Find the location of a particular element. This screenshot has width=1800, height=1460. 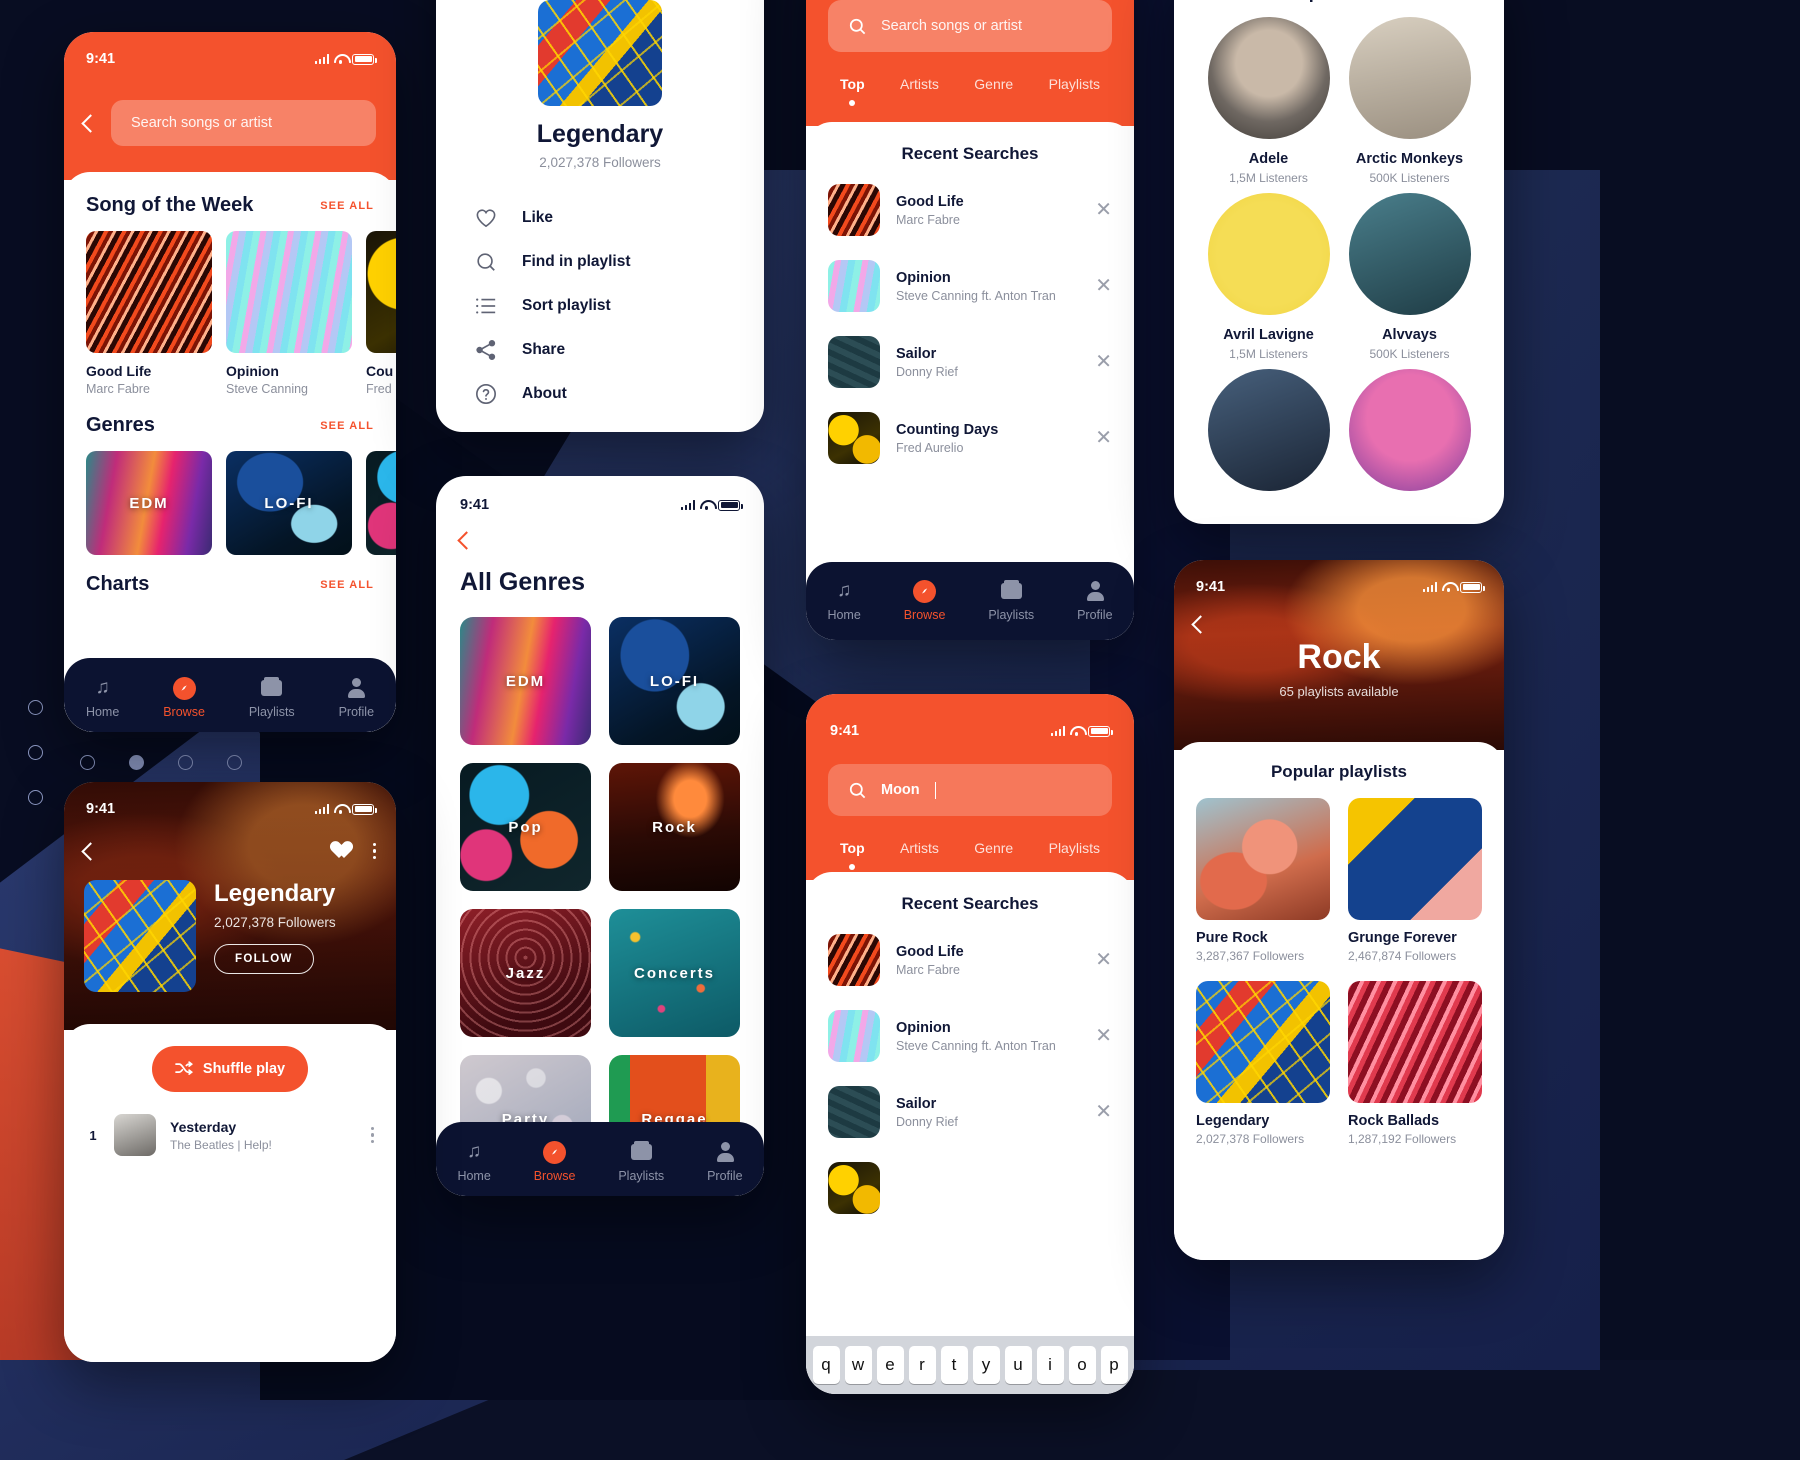

more-options-icon is located at coordinates (374, 851).